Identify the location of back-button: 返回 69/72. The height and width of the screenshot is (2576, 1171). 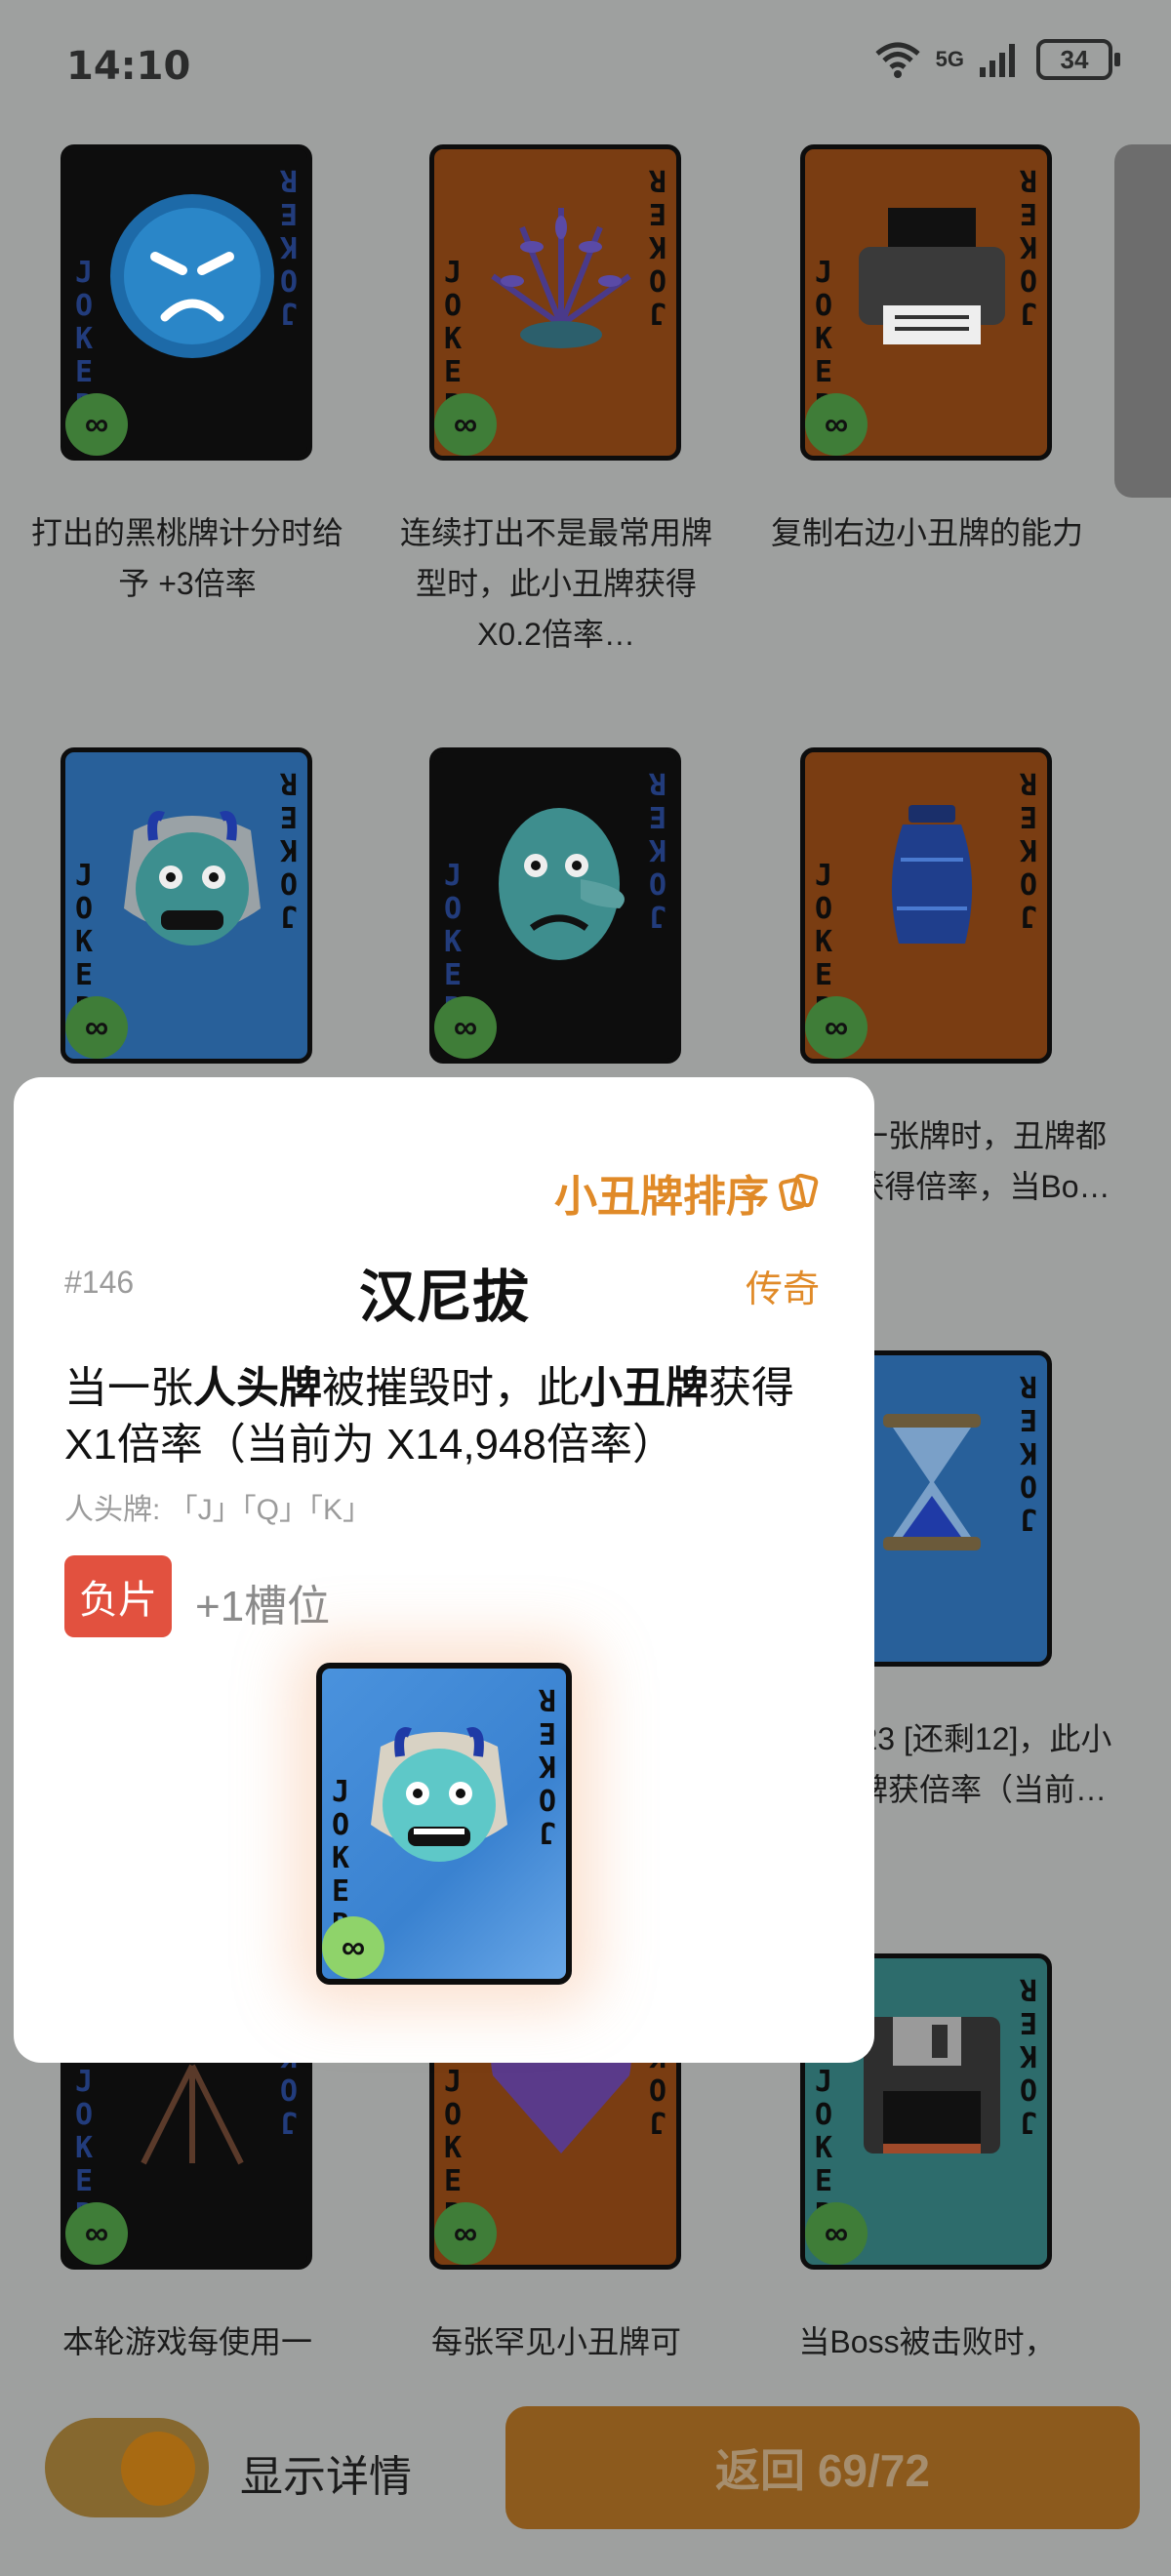
(822, 2467).